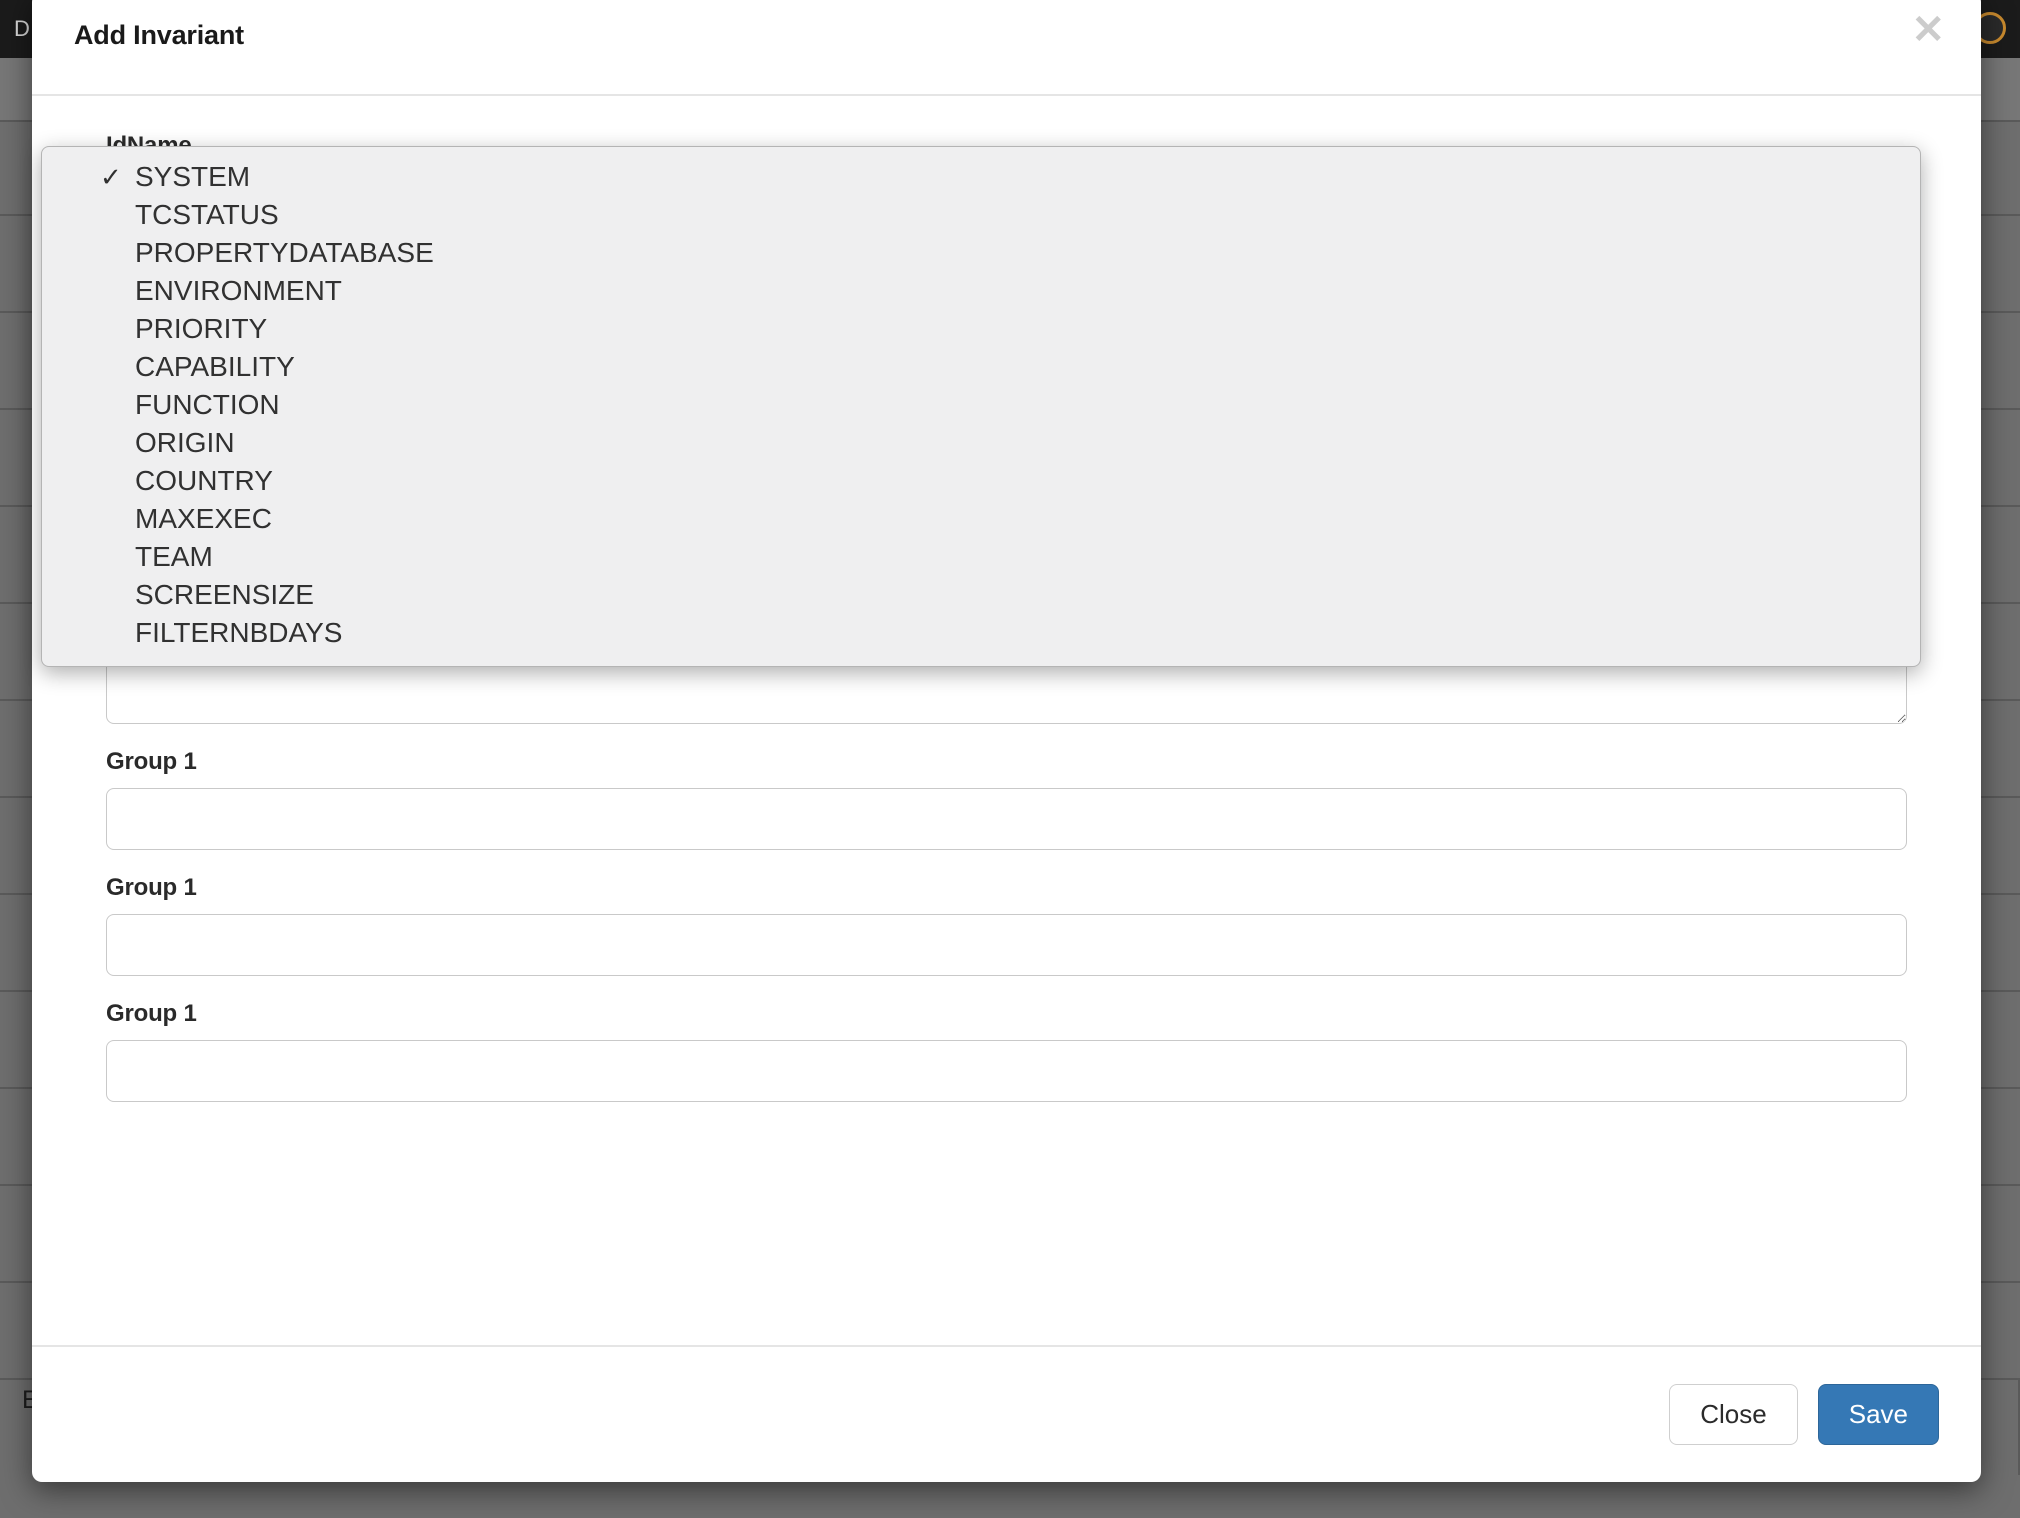 Image resolution: width=2020 pixels, height=1518 pixels. I want to click on dropdown-option-label: TEAM, so click(174, 556).